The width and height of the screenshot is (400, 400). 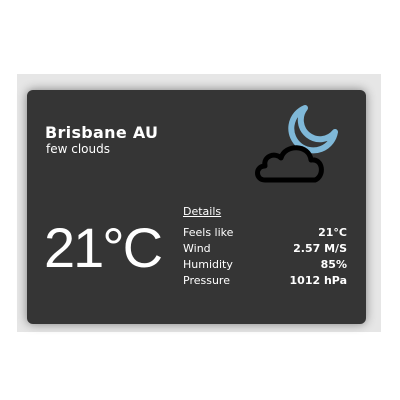 I want to click on detail-value: 1012 hPa, so click(x=318, y=280).